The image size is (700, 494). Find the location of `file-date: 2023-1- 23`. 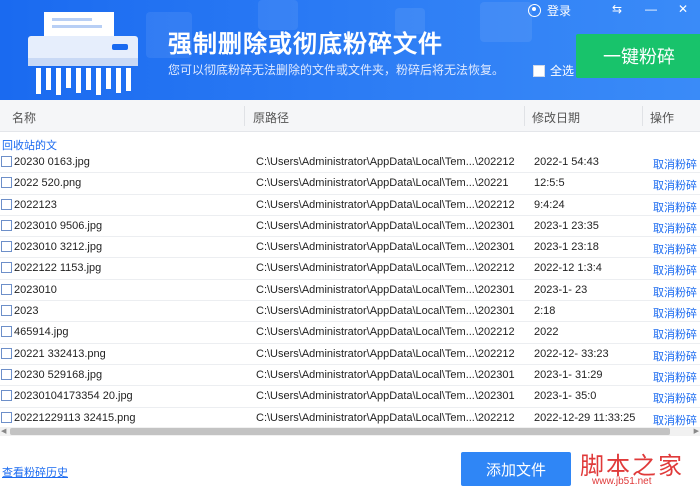

file-date: 2023-1- 23 is located at coordinates (561, 289).